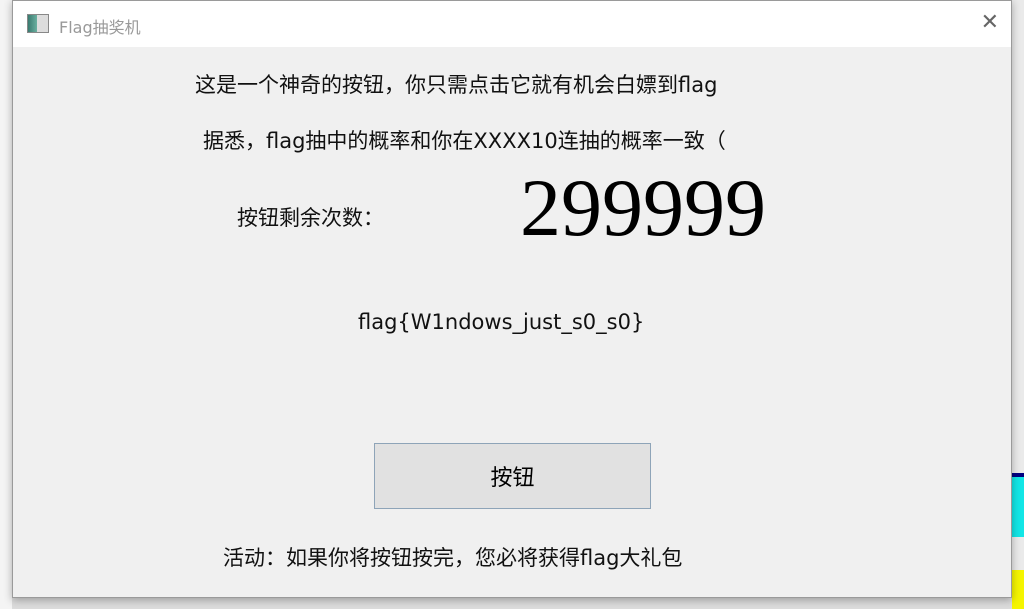 Image resolution: width=1024 pixels, height=609 pixels. Describe the element at coordinates (501, 322) in the screenshot. I see `flag-text: flag{W1ndows_just_s0_s0}` at that location.